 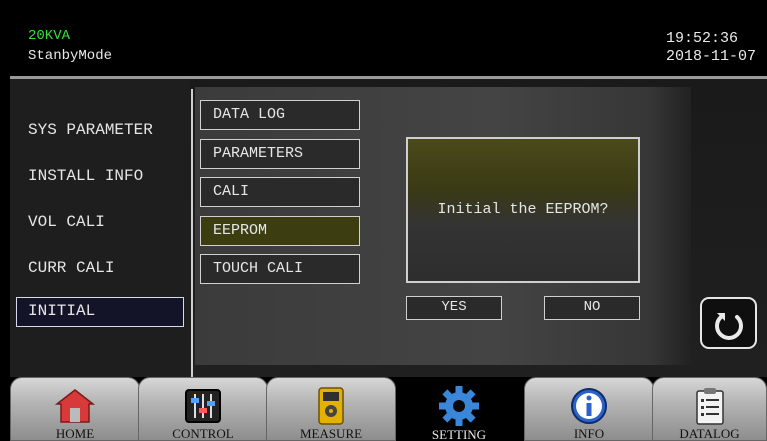 What do you see at coordinates (280, 231) in the screenshot?
I see `sub-menu-eeprom: EEPROM` at bounding box center [280, 231].